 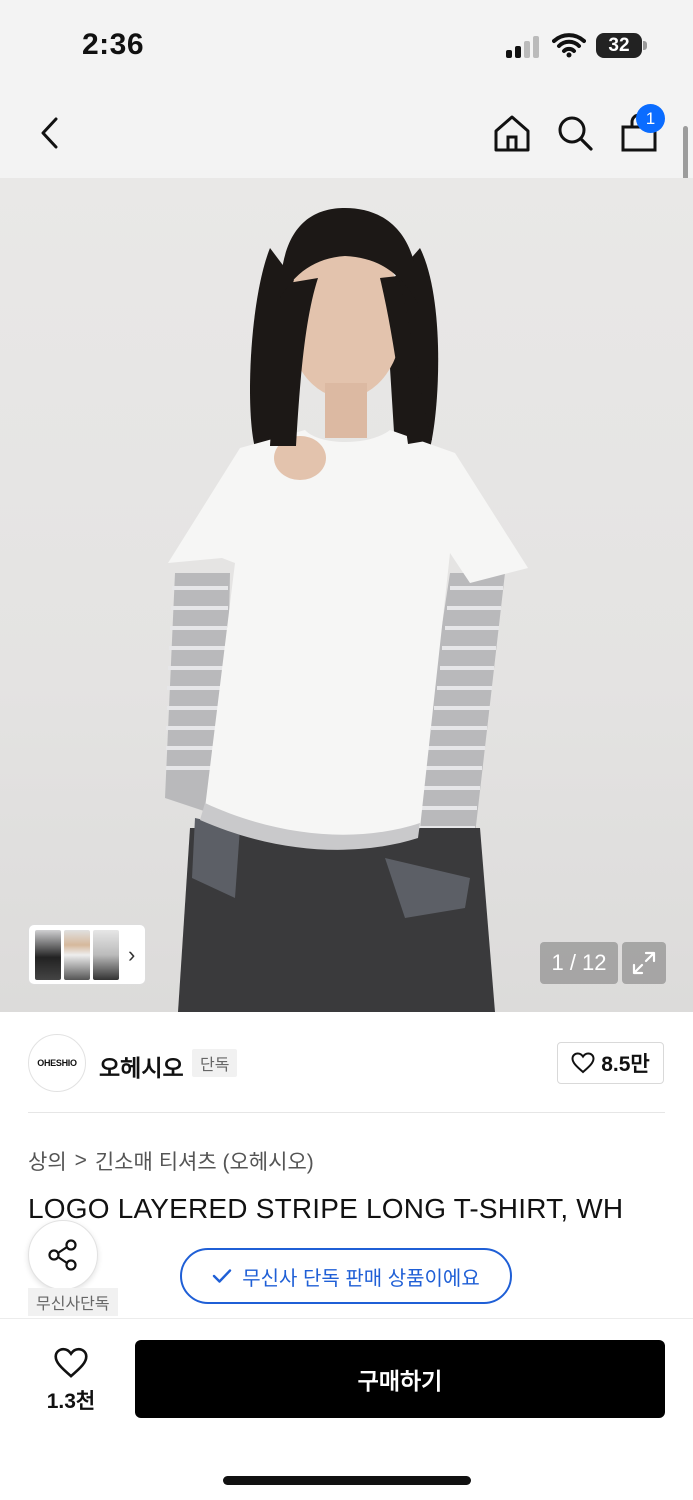 I want to click on product-title: LOGO LAYERED STRIPE LONG T-SHIRT, WH, so click(x=326, y=1208).